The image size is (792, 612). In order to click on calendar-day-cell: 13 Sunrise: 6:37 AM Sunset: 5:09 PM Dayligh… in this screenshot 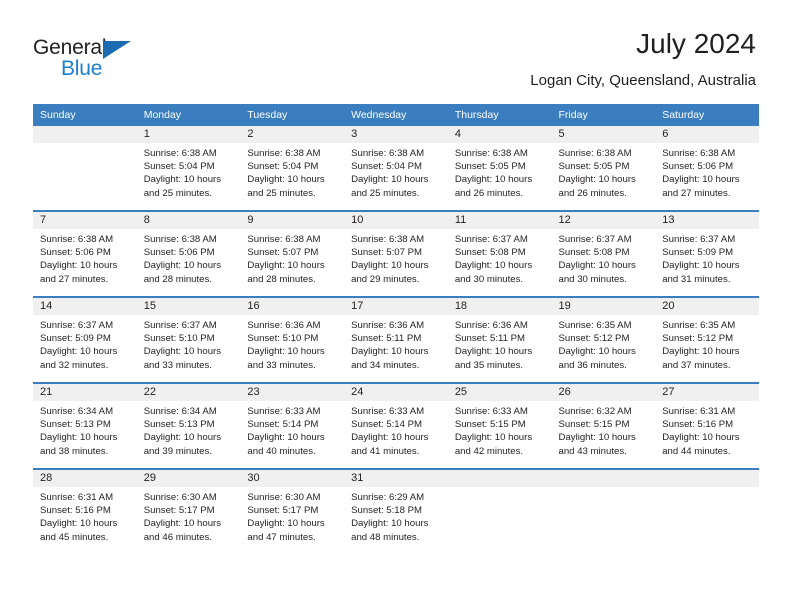, I will do `click(707, 253)`.